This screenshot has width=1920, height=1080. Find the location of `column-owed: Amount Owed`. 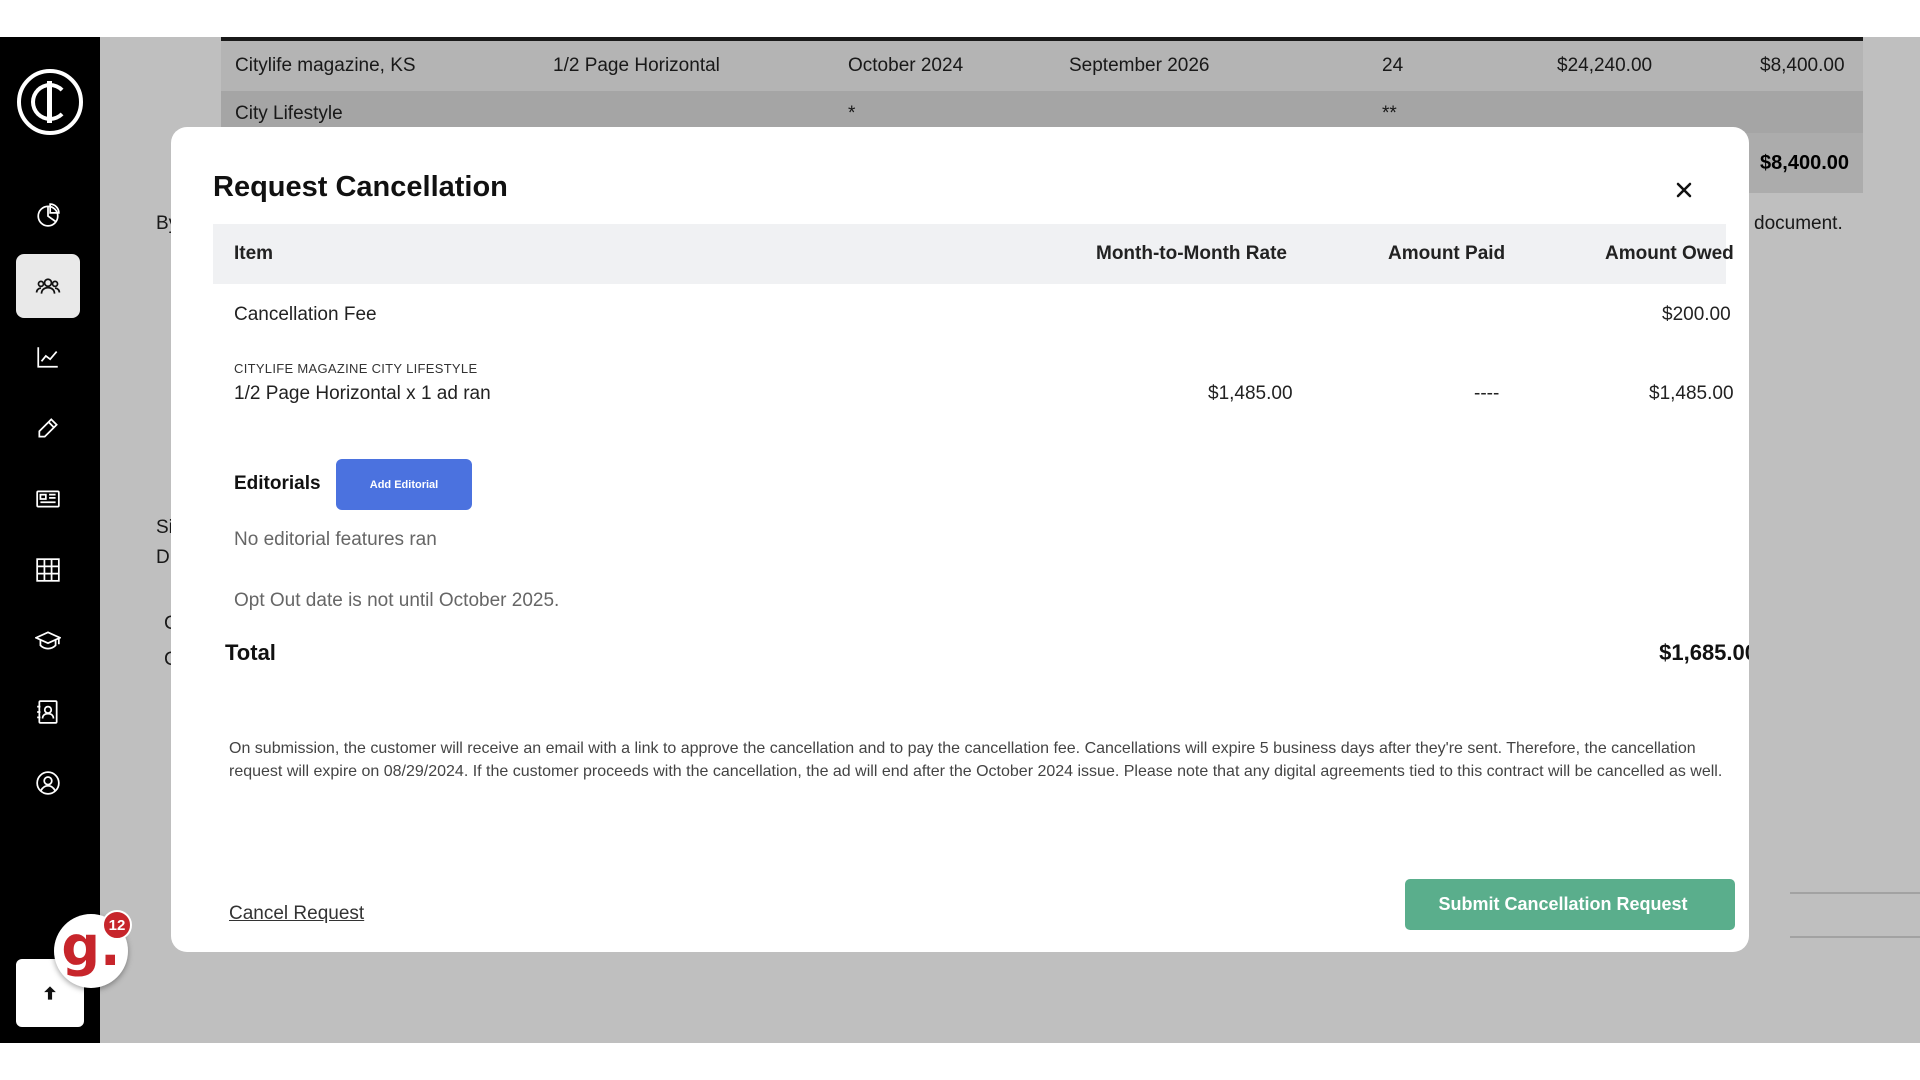

column-owed: Amount Owed is located at coordinates (1669, 253).